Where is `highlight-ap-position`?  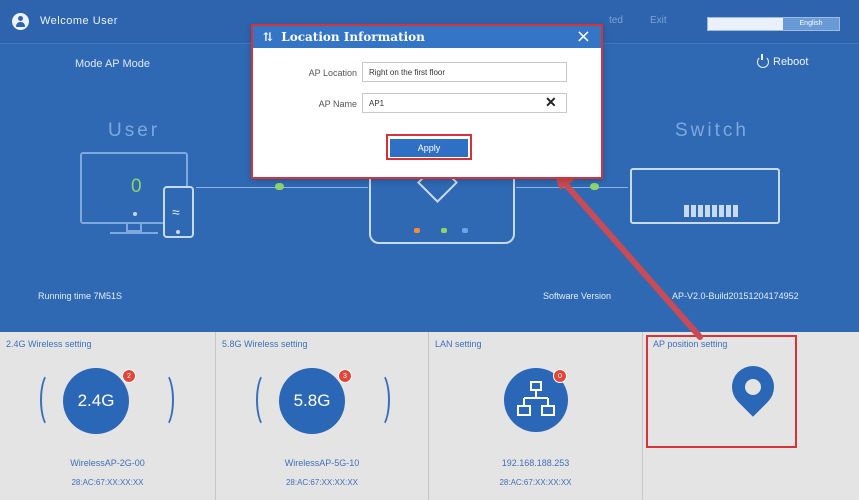 highlight-ap-position is located at coordinates (721, 391).